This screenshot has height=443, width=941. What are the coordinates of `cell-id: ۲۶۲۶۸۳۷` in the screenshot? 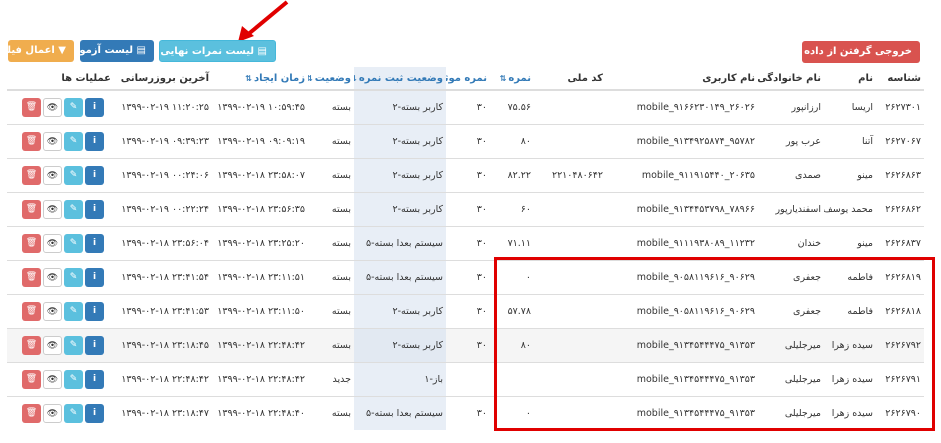 It's located at (900, 243).